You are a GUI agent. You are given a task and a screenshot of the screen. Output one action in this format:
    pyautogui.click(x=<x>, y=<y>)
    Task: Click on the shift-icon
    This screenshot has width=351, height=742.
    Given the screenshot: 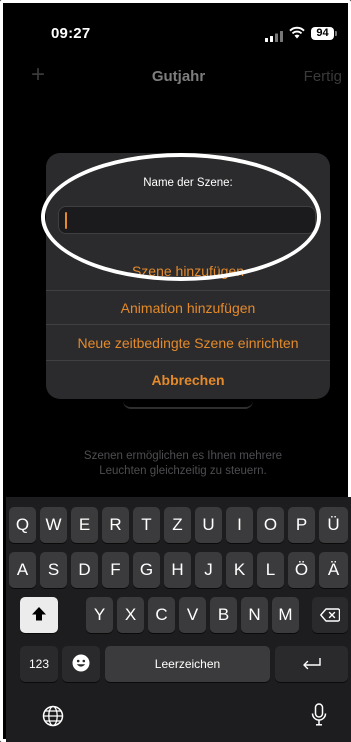 What is the action you would take?
    pyautogui.click(x=39, y=614)
    